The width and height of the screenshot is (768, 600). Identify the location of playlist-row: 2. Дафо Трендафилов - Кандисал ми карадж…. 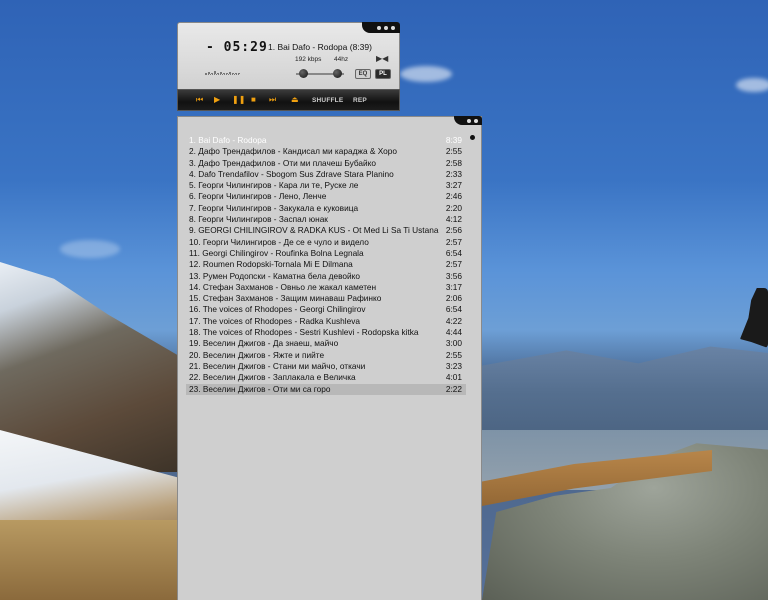
(326, 151).